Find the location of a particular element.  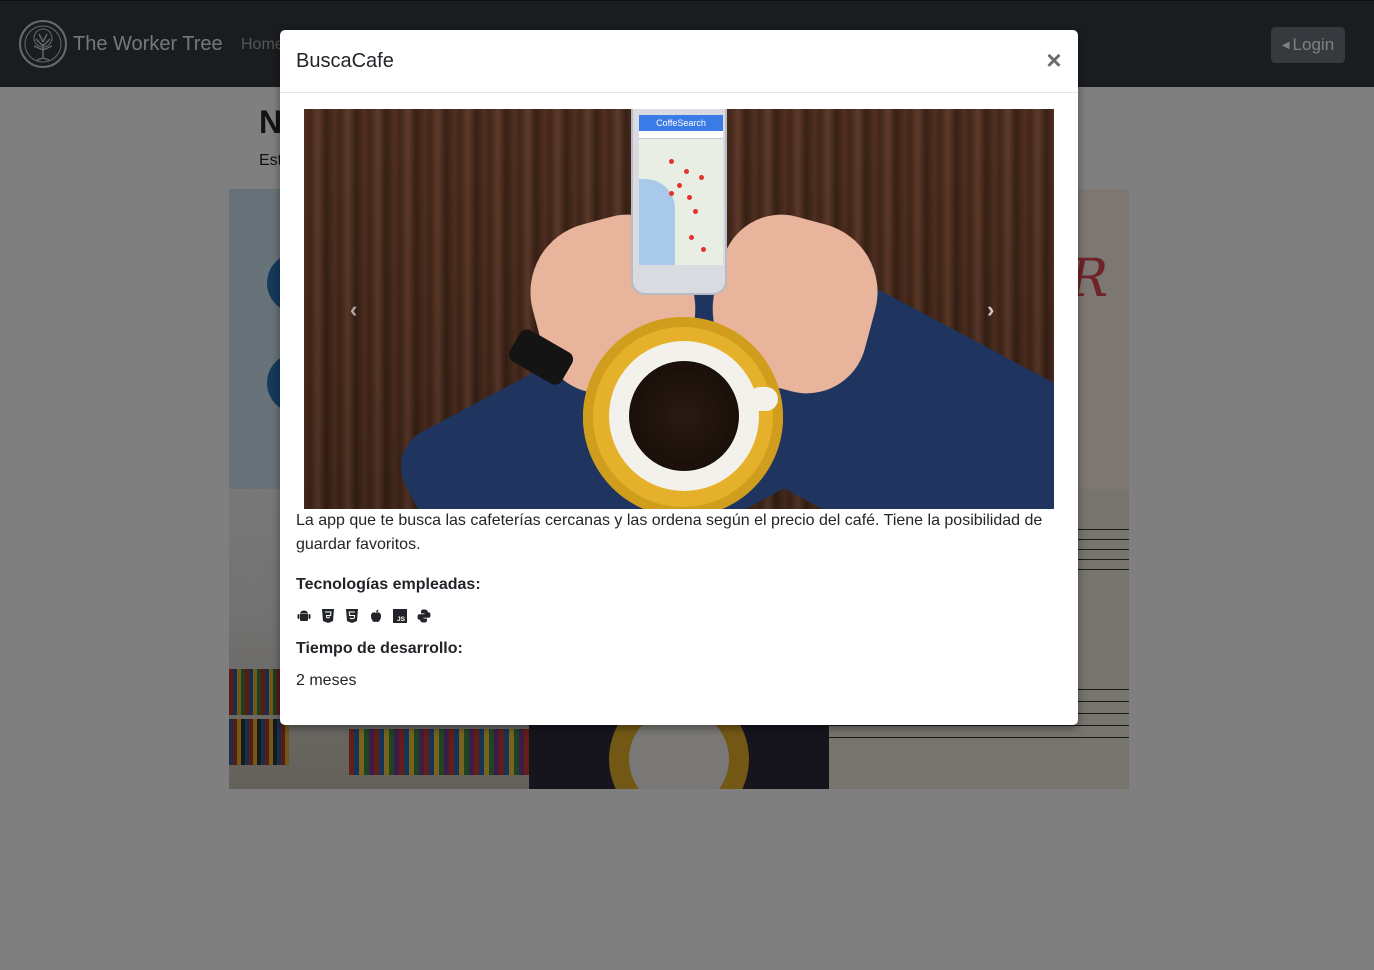

modal-header: BuscaCafe × is located at coordinates (679, 61).